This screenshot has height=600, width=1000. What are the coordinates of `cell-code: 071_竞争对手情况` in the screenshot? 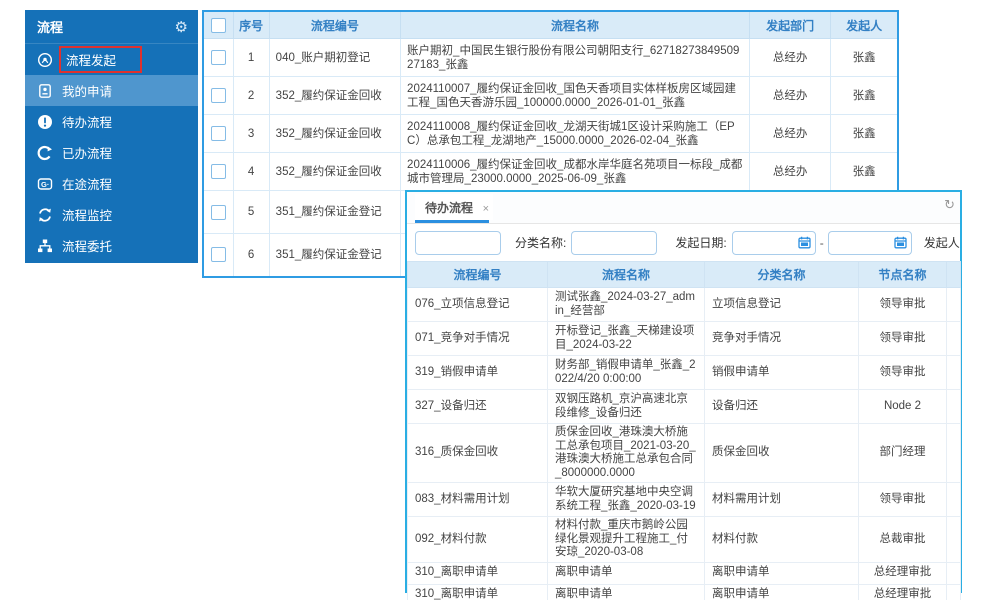 It's located at (477, 338).